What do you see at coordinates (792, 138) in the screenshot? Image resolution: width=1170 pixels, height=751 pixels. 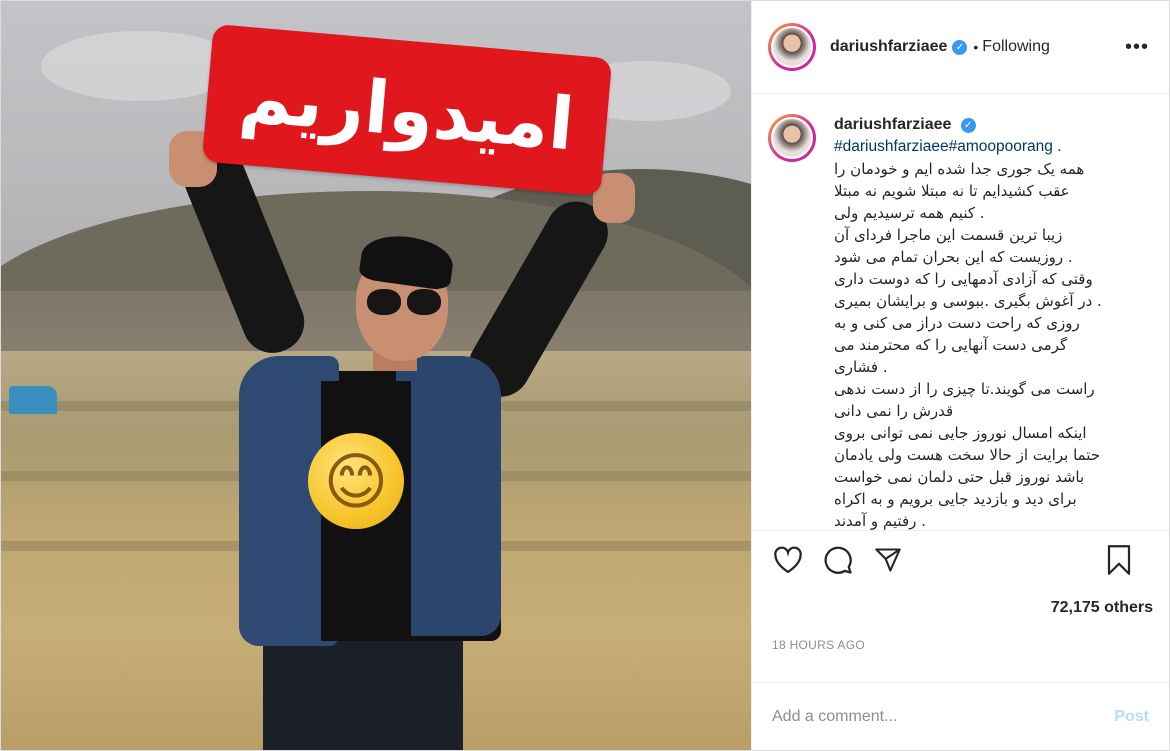 I see `caption-avatar` at bounding box center [792, 138].